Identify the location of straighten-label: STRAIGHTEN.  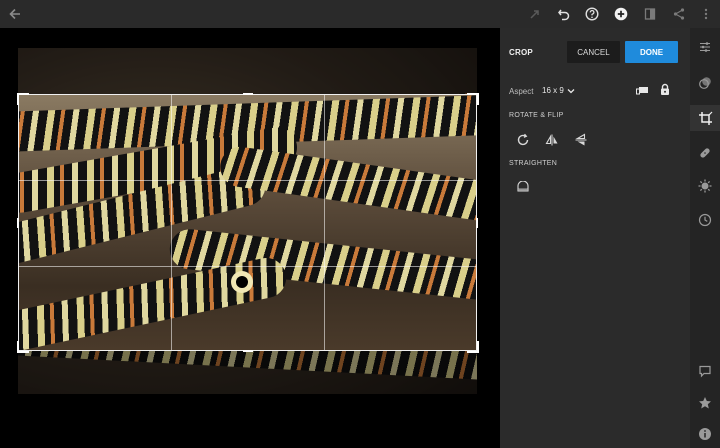
(533, 163).